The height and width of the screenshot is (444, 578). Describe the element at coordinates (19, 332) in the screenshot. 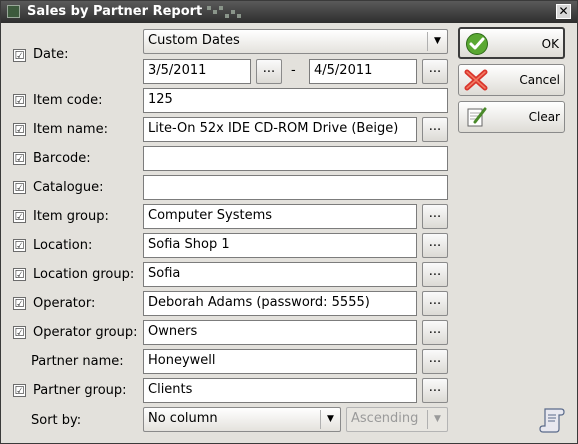

I see `operator-group-checkbox: ☑` at that location.